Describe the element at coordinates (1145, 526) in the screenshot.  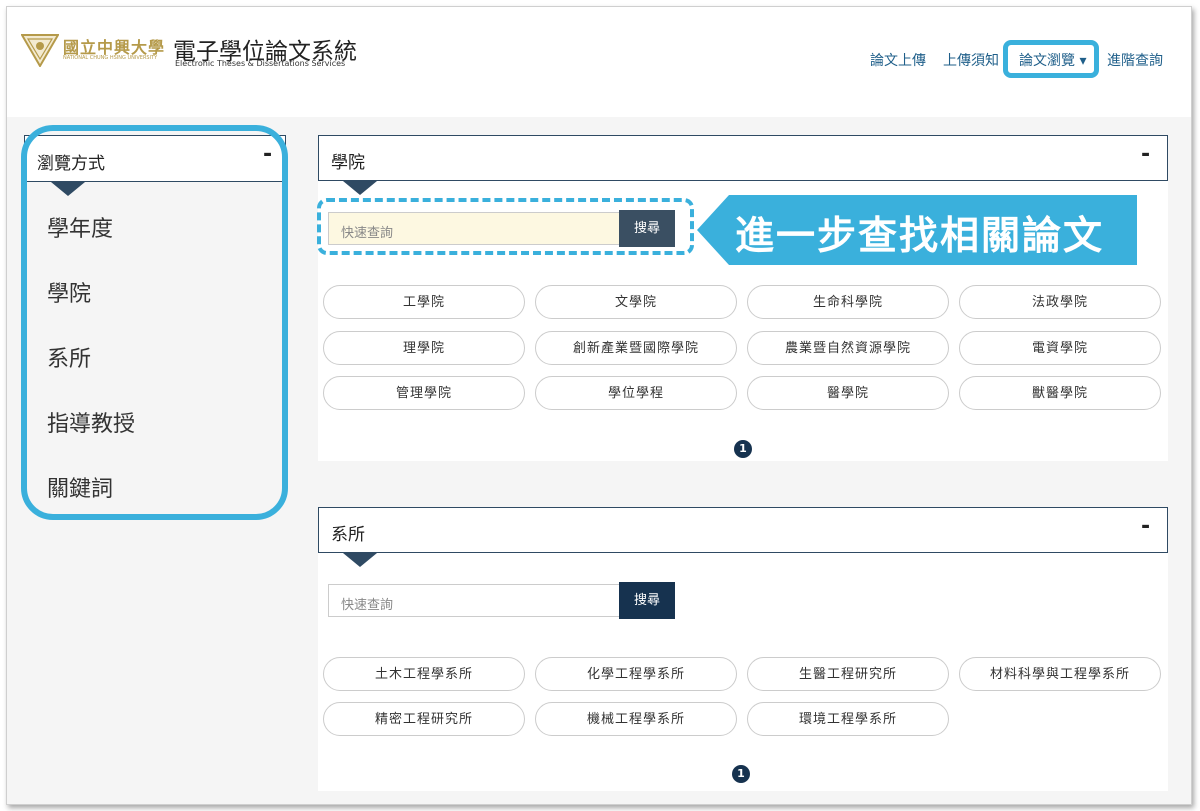
I see `dept-collapse-button: -` at that location.